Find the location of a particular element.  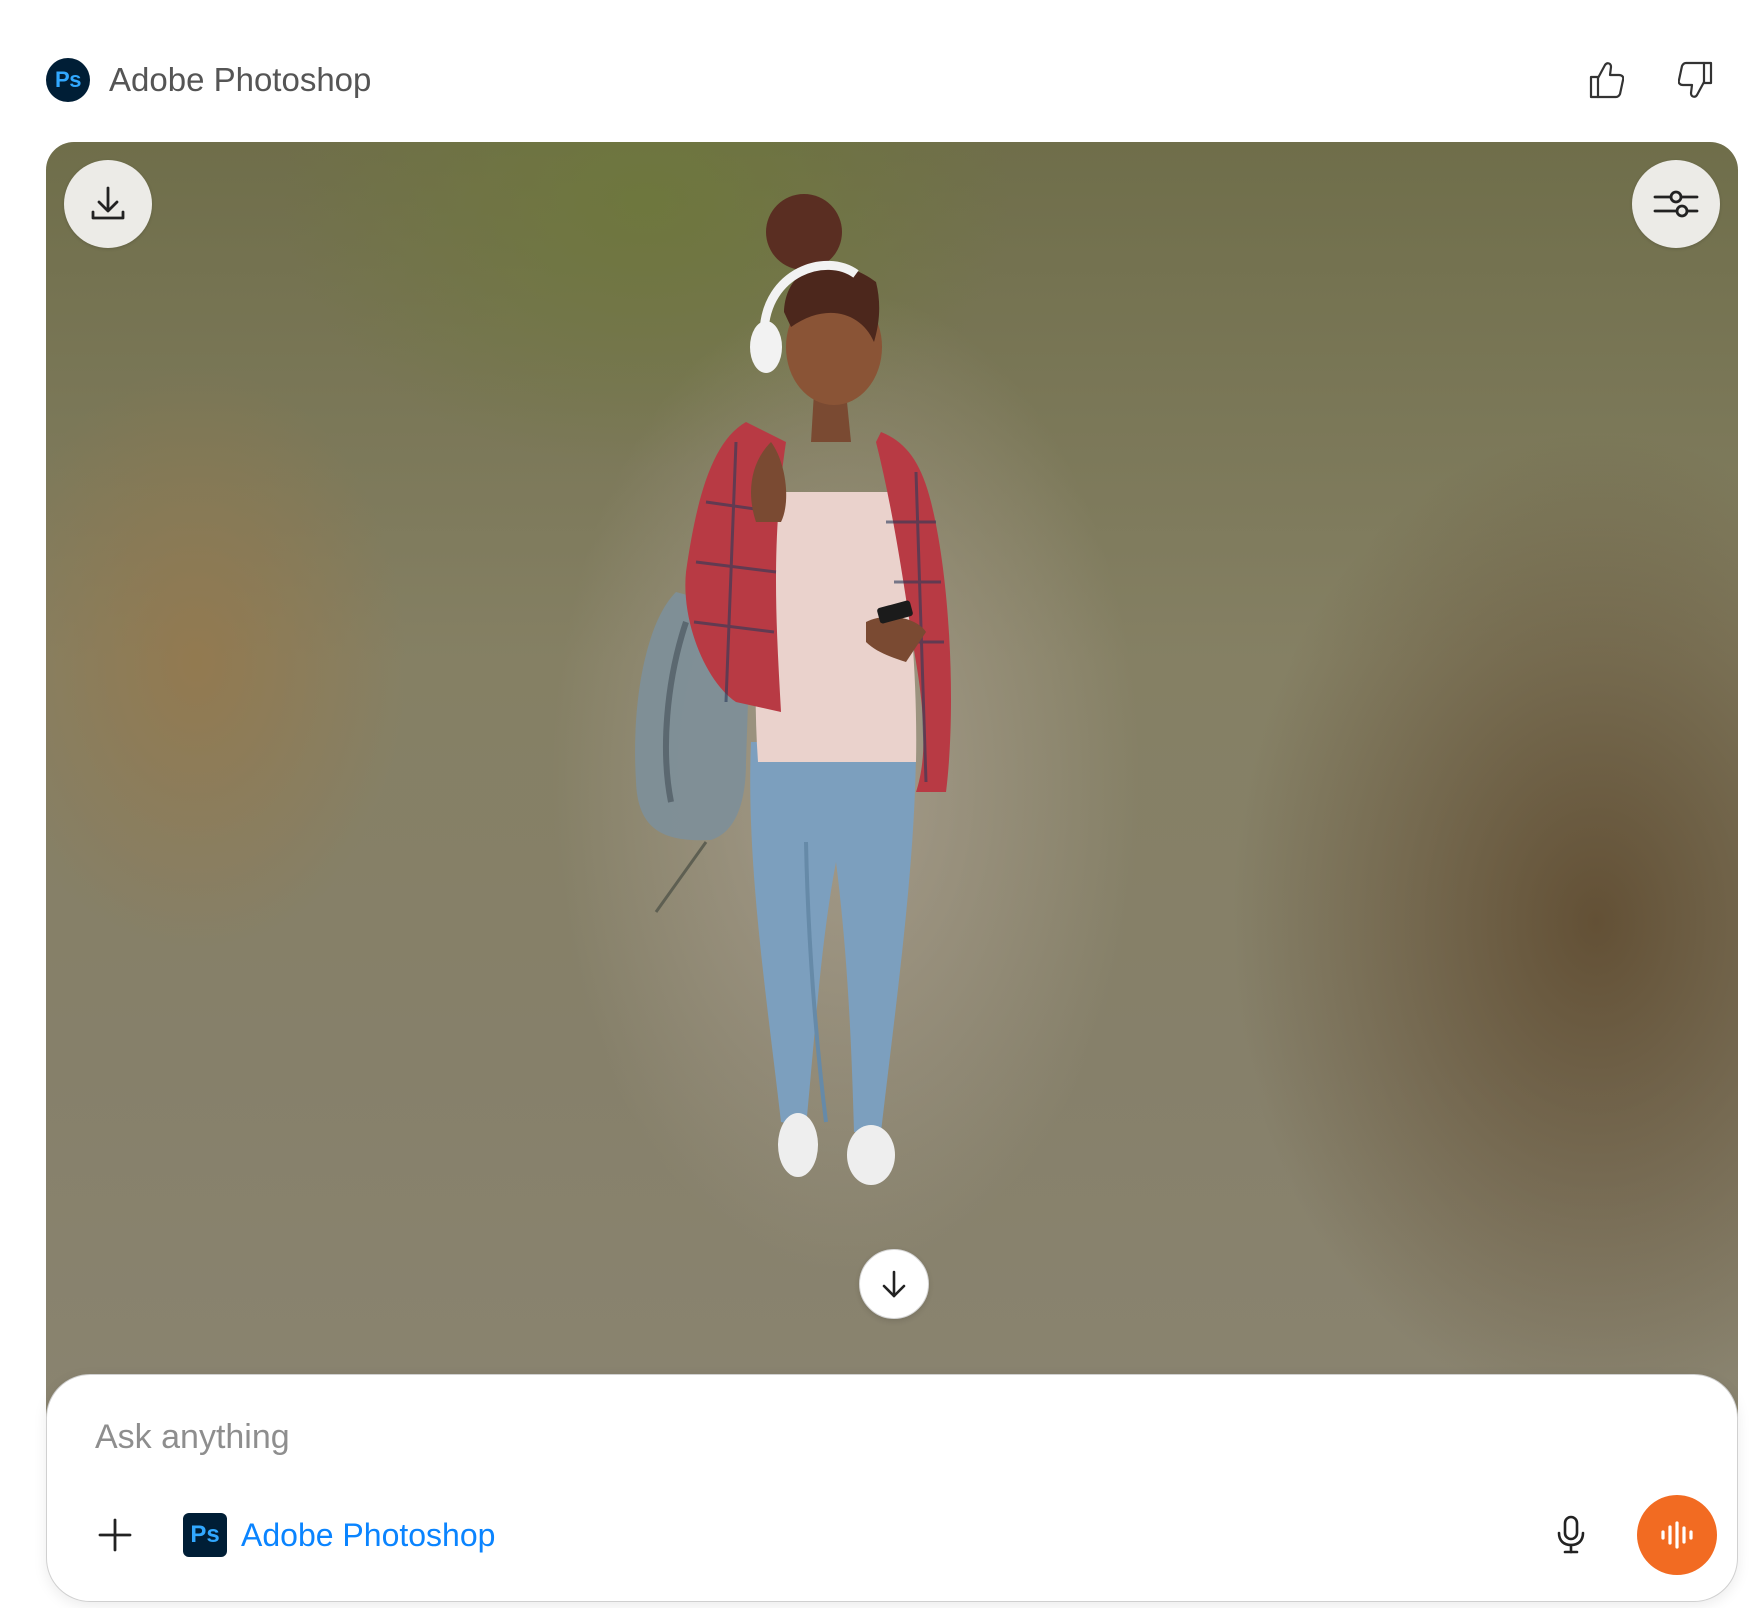

add-attachment-button is located at coordinates (115, 1535).